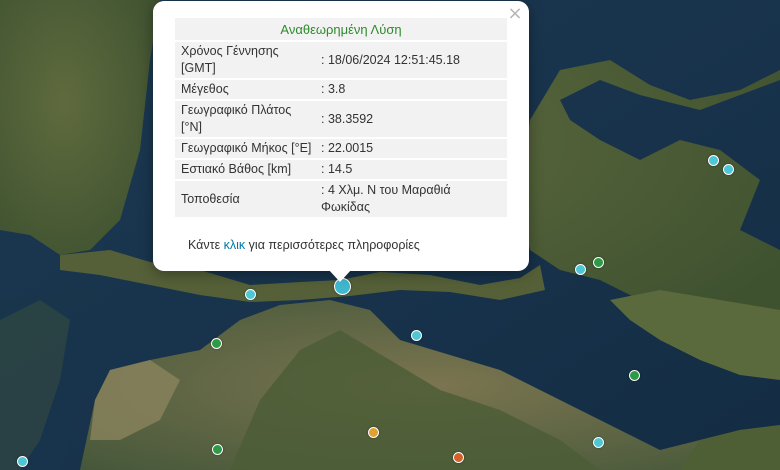  What do you see at coordinates (413, 119) in the screenshot?
I see `row-value: : 38.3592` at bounding box center [413, 119].